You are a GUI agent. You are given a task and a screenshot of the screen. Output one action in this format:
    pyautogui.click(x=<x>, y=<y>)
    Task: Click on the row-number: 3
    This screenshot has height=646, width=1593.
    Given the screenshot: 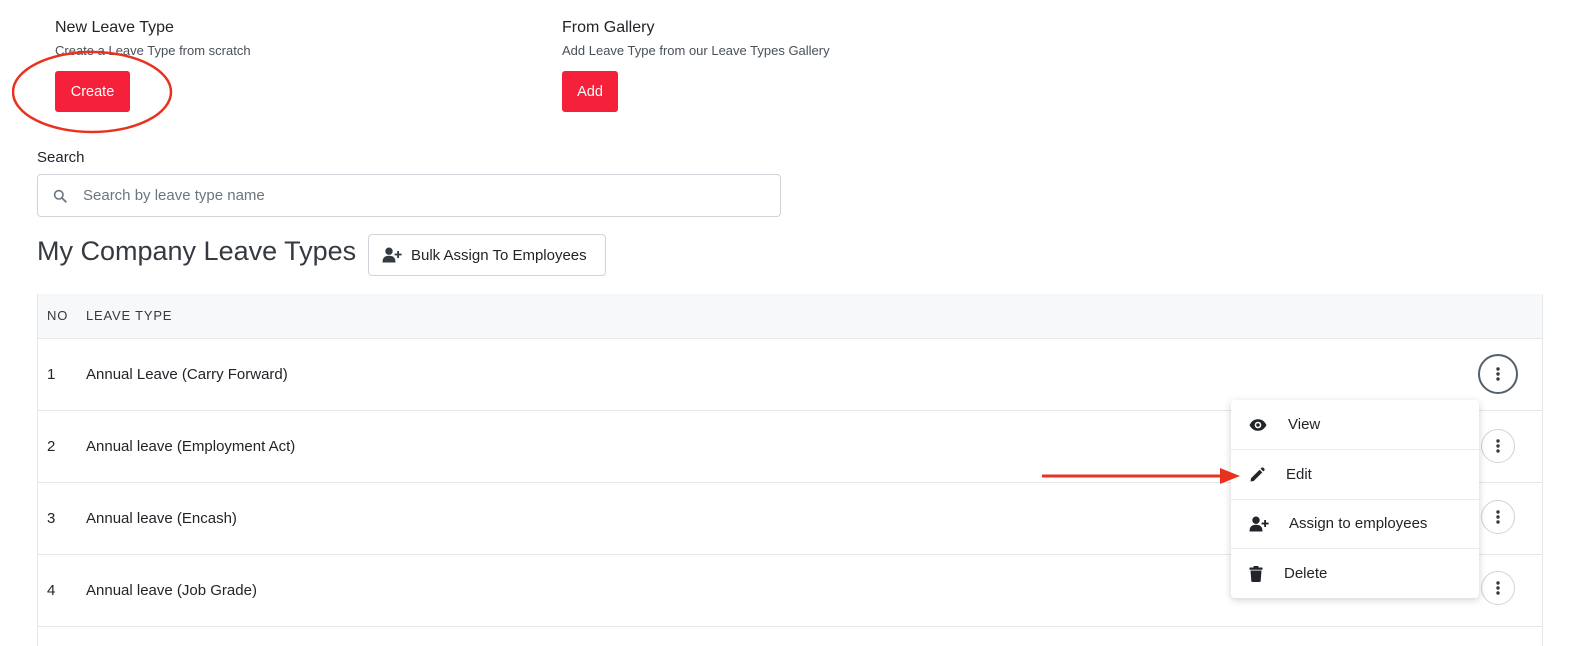 What is the action you would take?
    pyautogui.click(x=51, y=518)
    